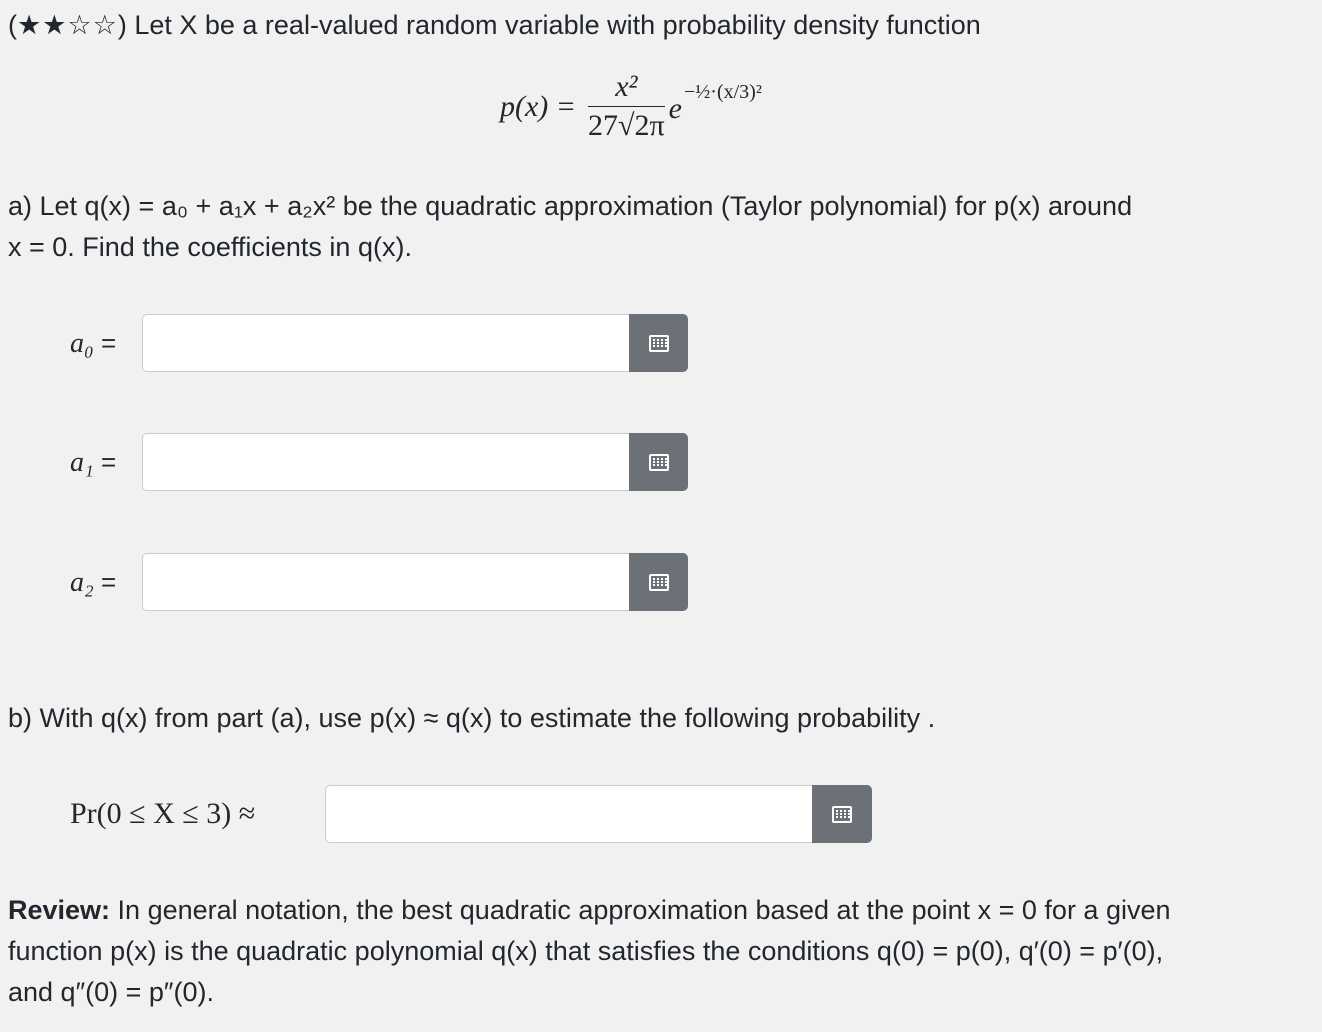 The height and width of the screenshot is (1032, 1322). I want to click on probability-keyboard-button, so click(842, 814).